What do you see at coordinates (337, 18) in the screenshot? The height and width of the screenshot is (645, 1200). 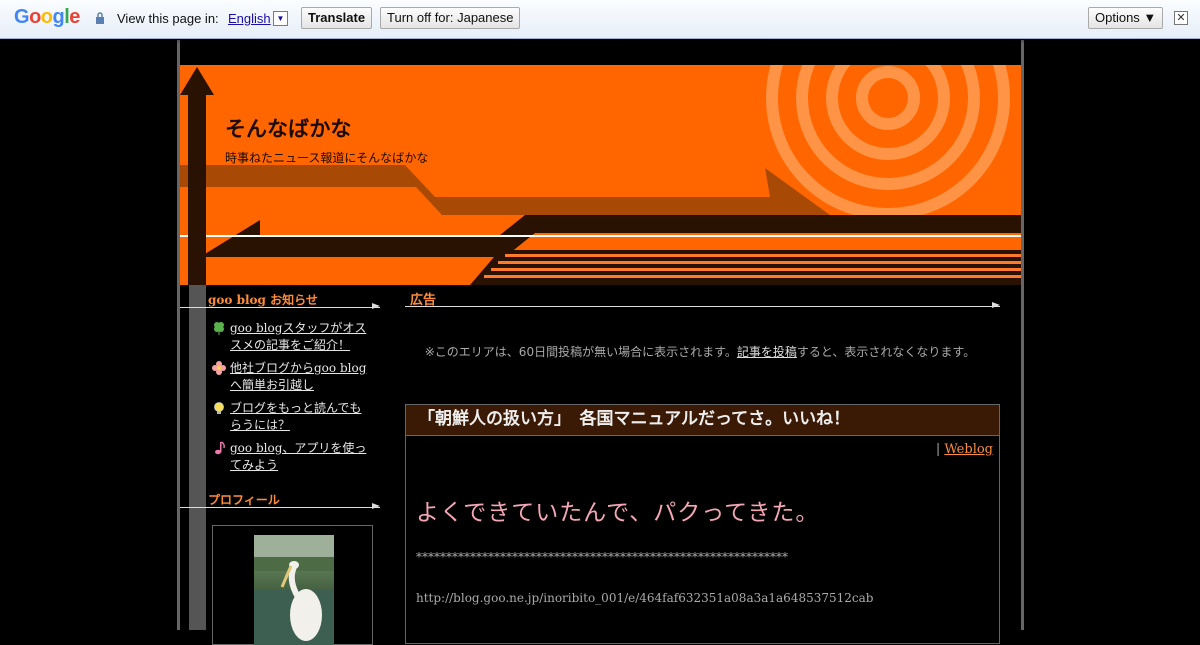 I see `translate-button: Translate` at bounding box center [337, 18].